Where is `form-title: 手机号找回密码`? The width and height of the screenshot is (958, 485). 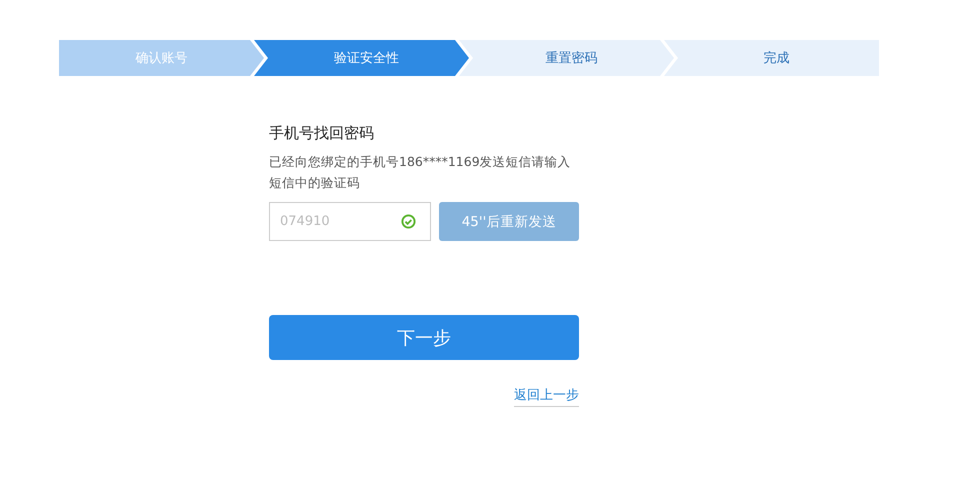
form-title: 手机号找回密码 is located at coordinates (322, 133).